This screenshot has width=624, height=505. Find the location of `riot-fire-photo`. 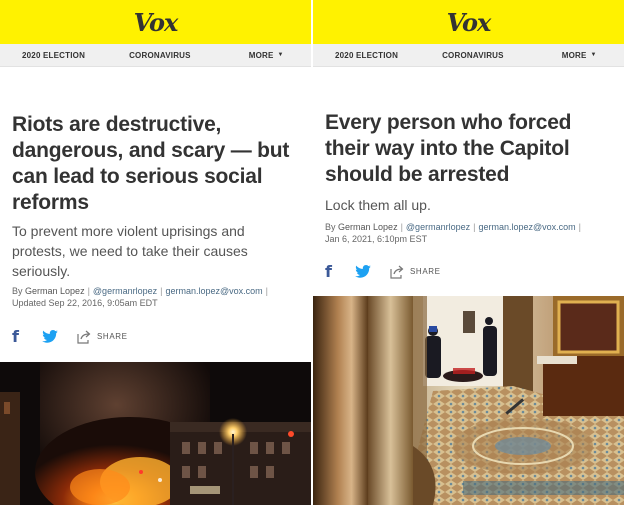

riot-fire-photo is located at coordinates (155, 433).